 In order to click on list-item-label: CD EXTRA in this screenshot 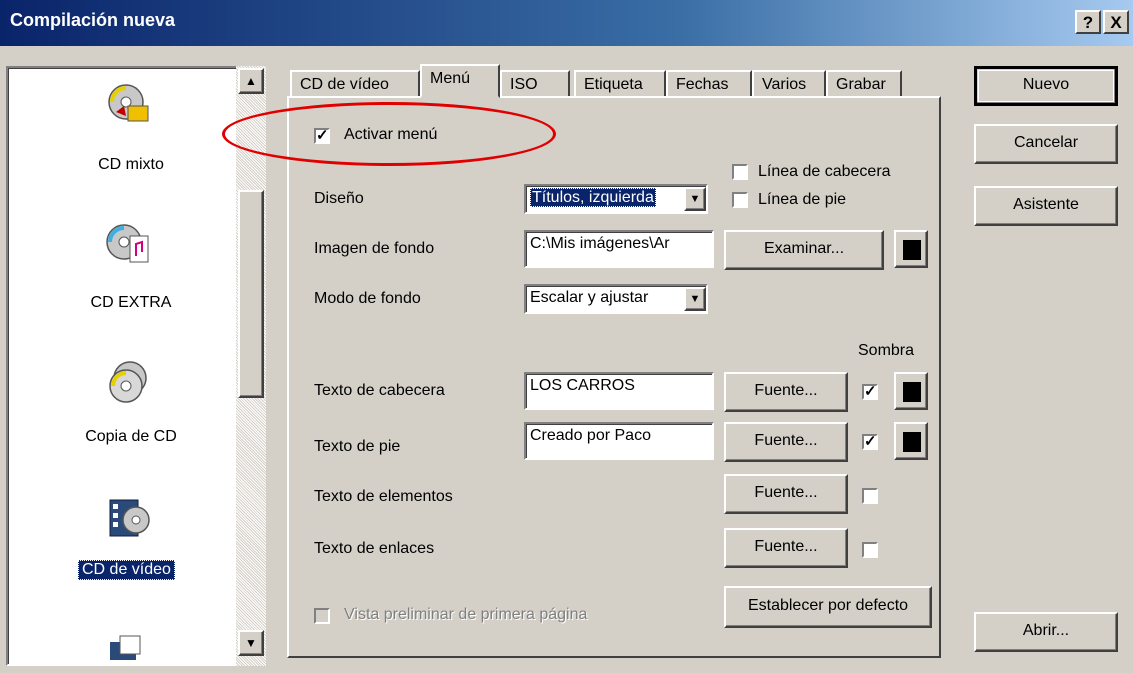, I will do `click(131, 302)`.